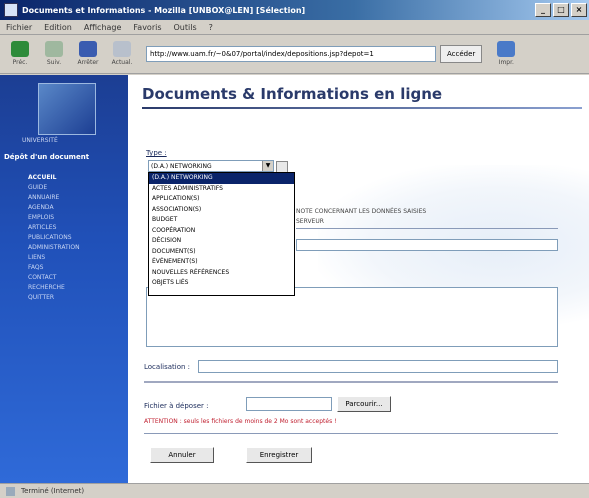  I want to click on minimize-button: _, so click(543, 10).